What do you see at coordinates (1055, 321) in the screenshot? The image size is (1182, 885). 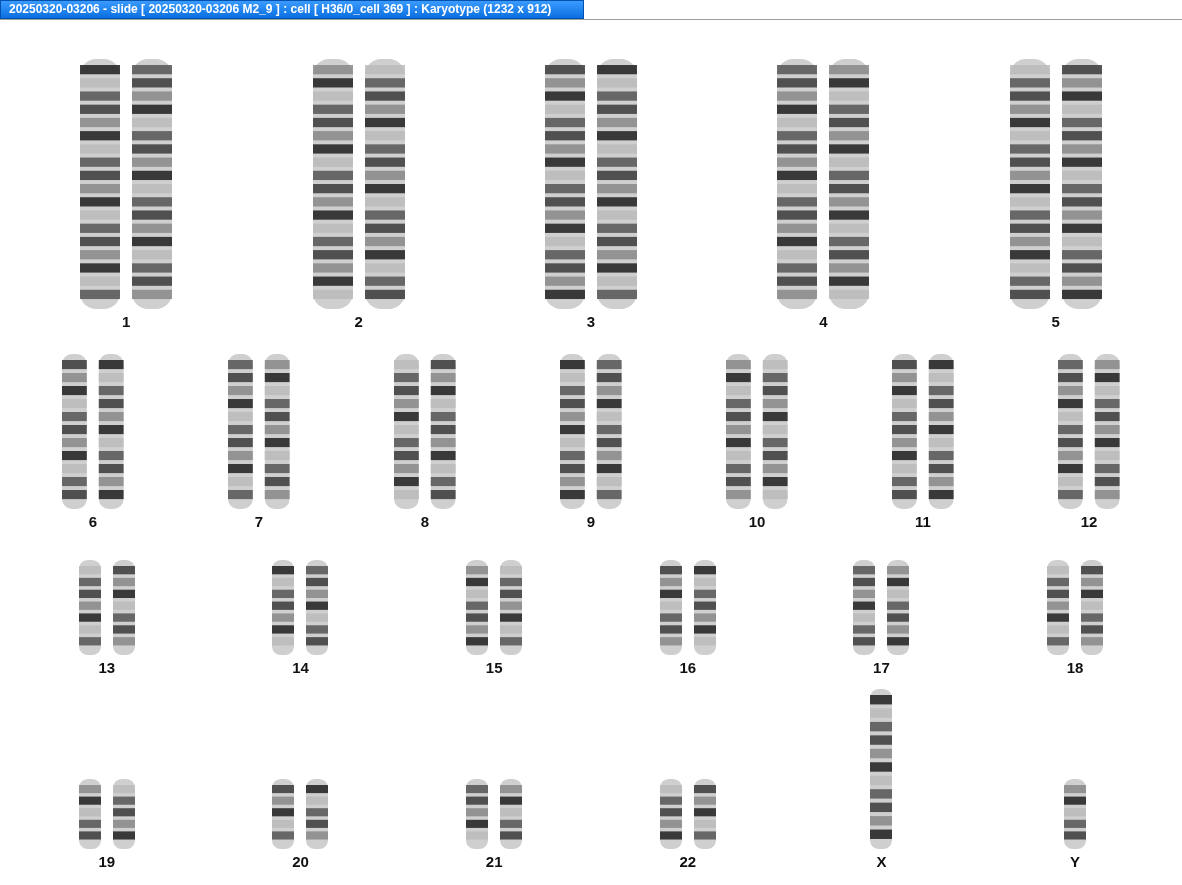 I see `chromosome-label: 5` at bounding box center [1055, 321].